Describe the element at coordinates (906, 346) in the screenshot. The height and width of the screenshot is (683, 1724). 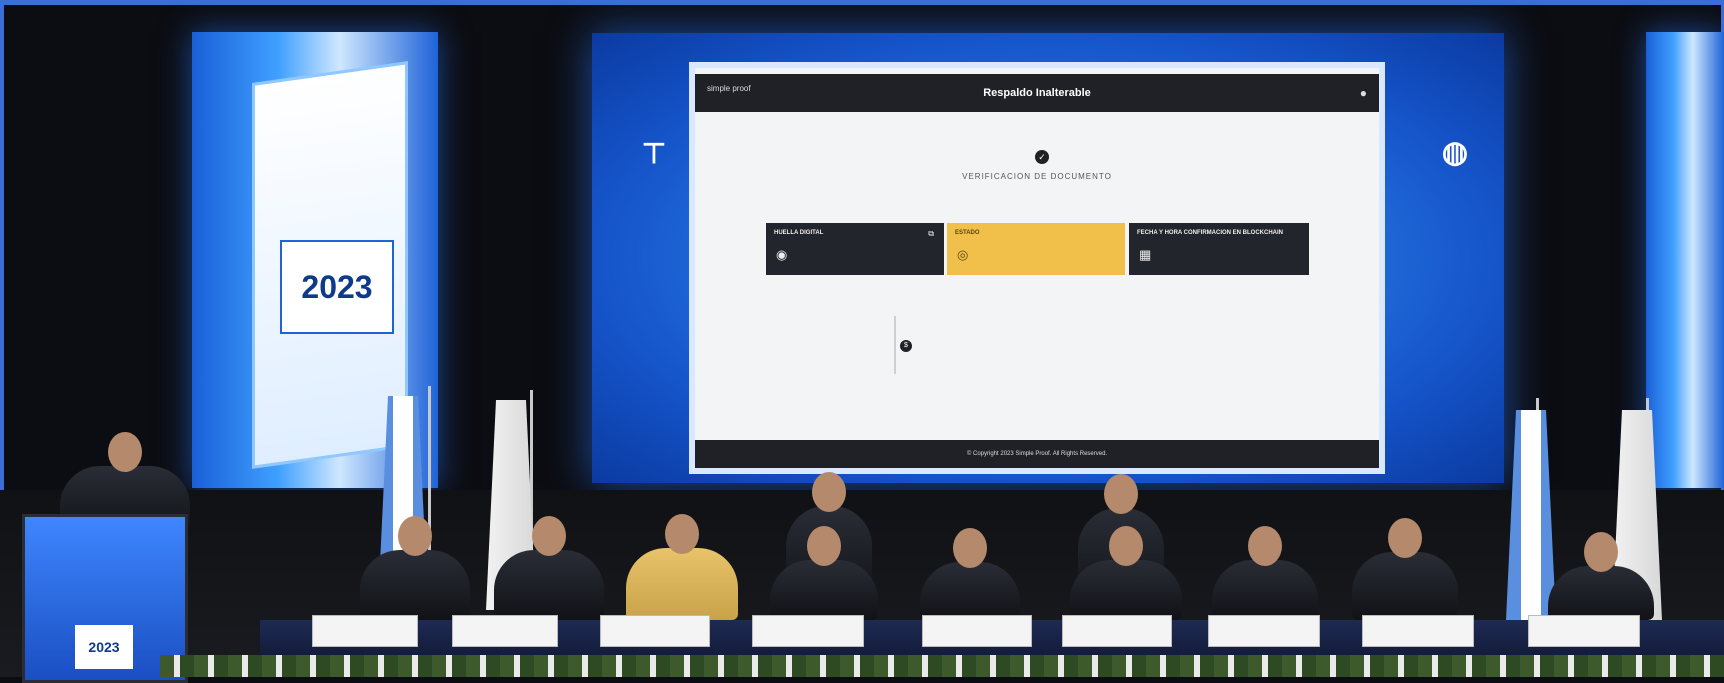
I see `timeline-step-icon: $` at that location.